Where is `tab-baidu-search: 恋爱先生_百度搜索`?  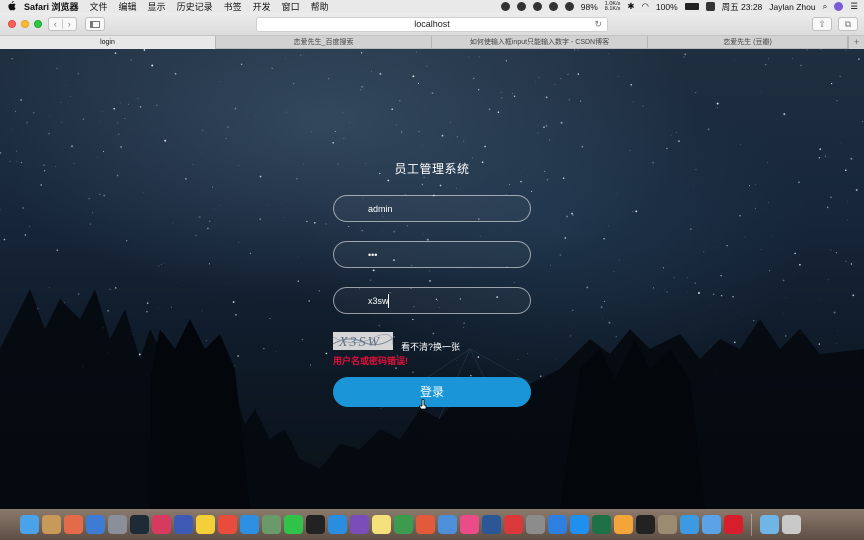 tab-baidu-search: 恋爱先生_百度搜索 is located at coordinates (324, 42).